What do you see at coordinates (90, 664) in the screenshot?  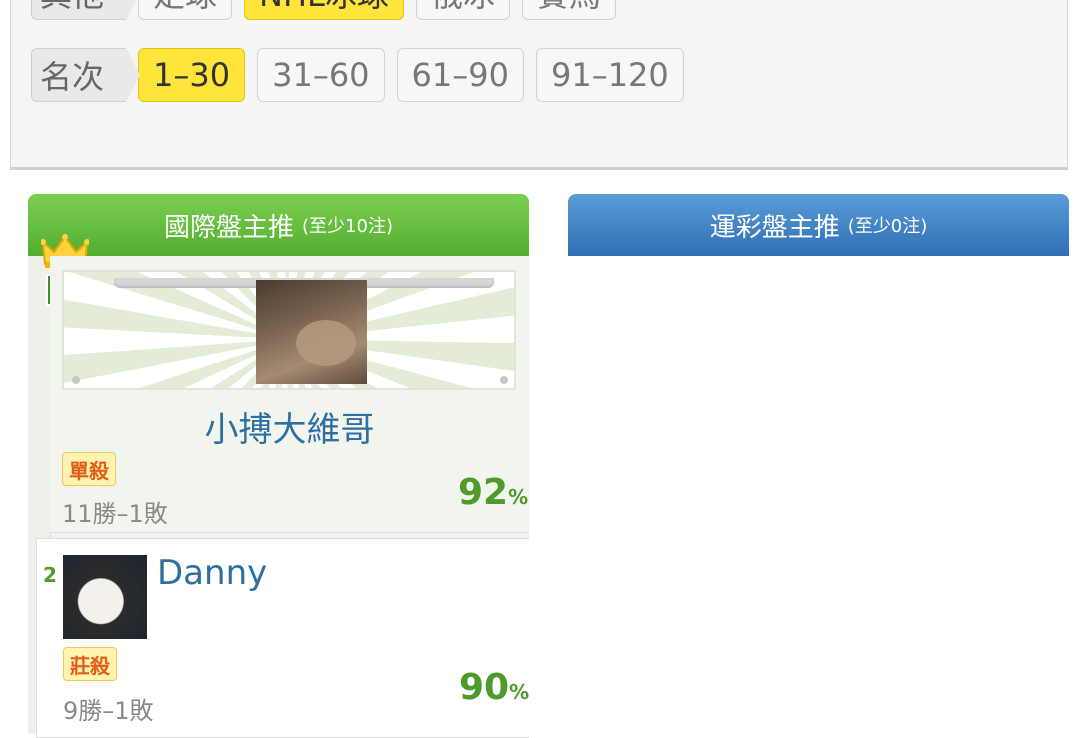 I see `pick-type-badge: 莊殺` at bounding box center [90, 664].